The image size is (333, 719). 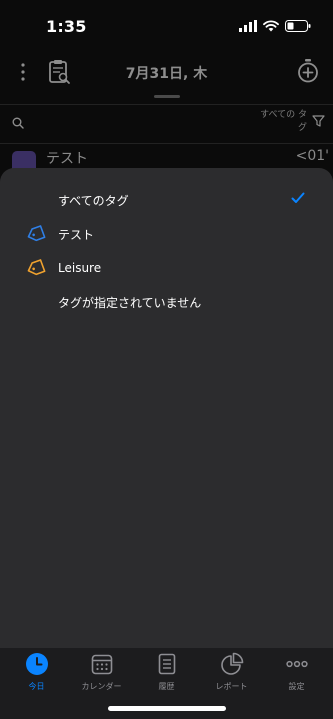 What do you see at coordinates (18, 123) in the screenshot?
I see `search-icon` at bounding box center [18, 123].